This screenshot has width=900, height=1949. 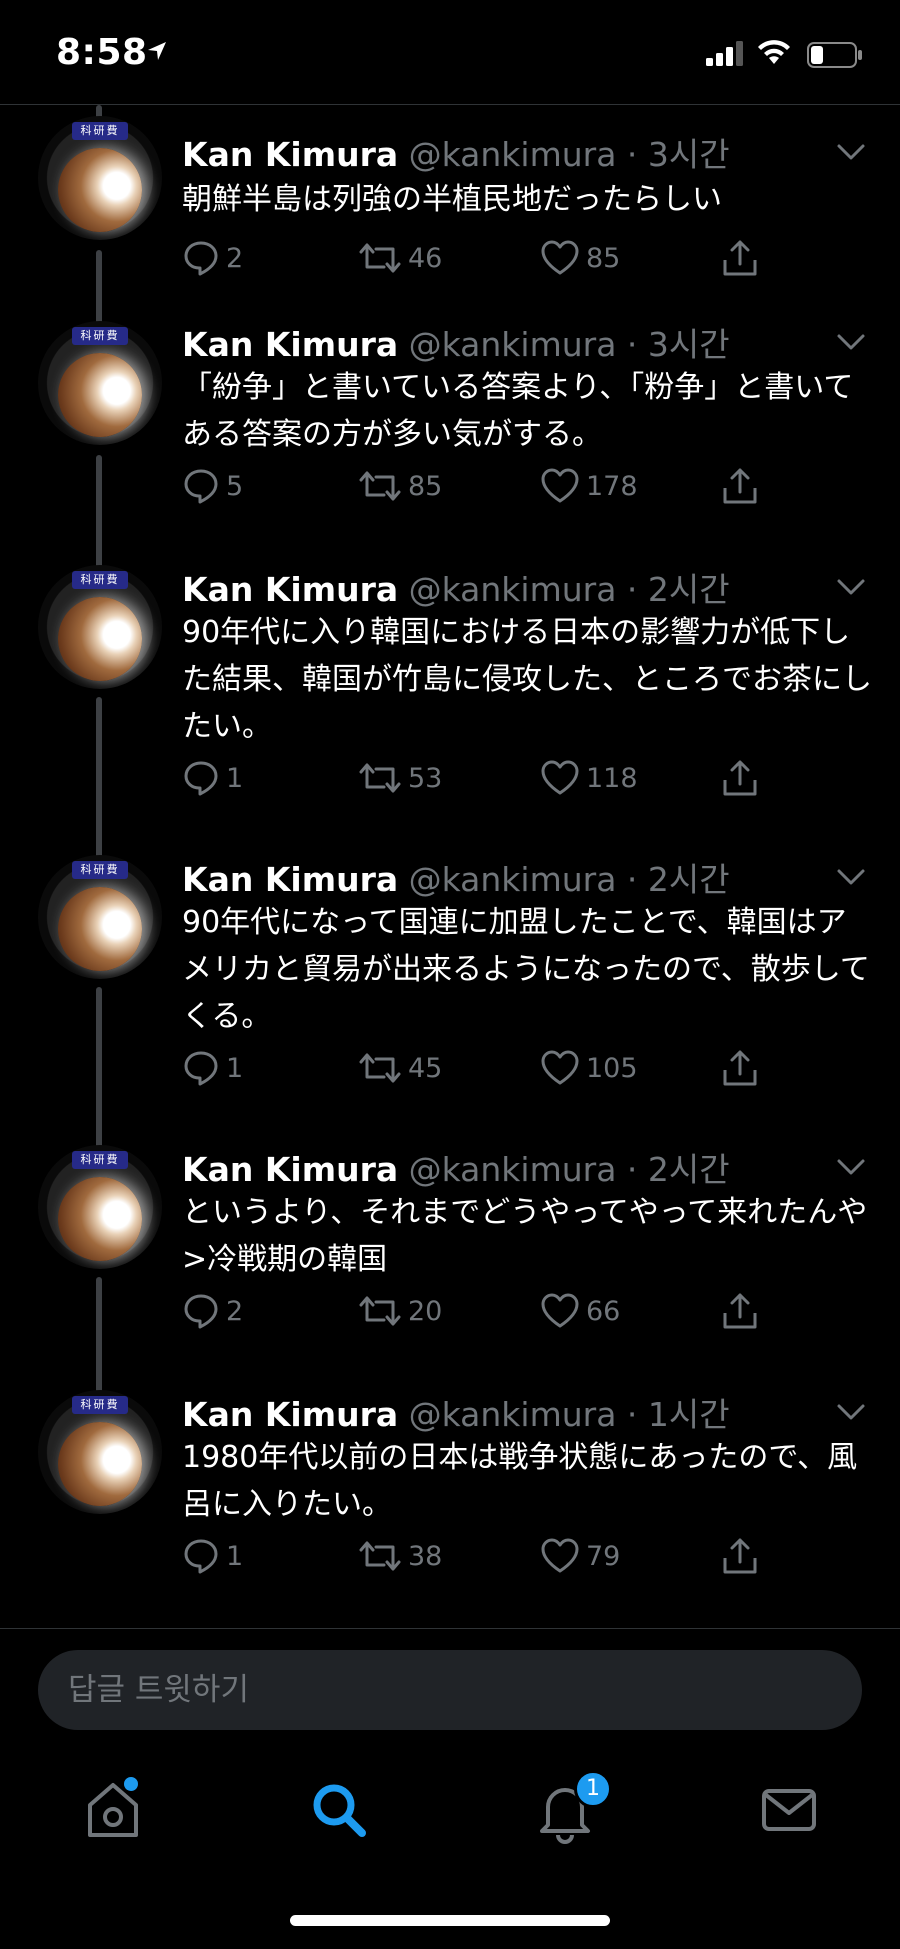 I want to click on like-count: 118, so click(x=612, y=778).